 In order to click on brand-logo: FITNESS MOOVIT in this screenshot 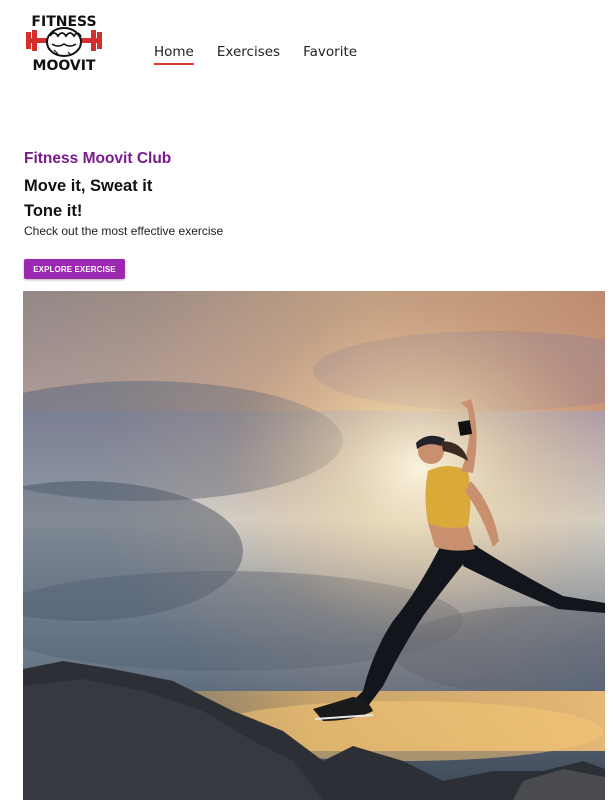, I will do `click(64, 43)`.